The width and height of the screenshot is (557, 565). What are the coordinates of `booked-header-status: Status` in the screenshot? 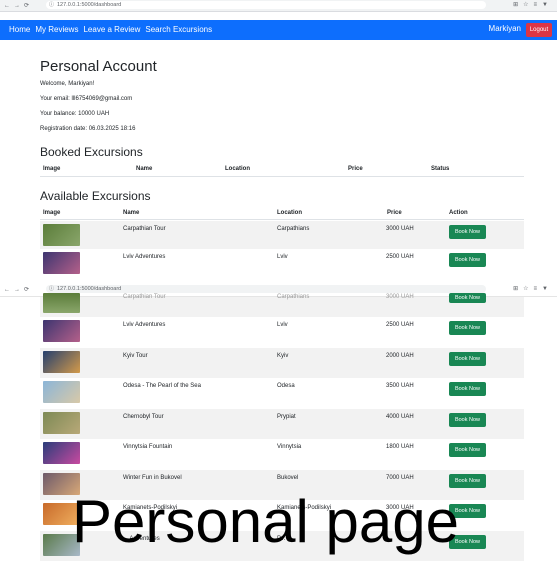 It's located at (440, 169).